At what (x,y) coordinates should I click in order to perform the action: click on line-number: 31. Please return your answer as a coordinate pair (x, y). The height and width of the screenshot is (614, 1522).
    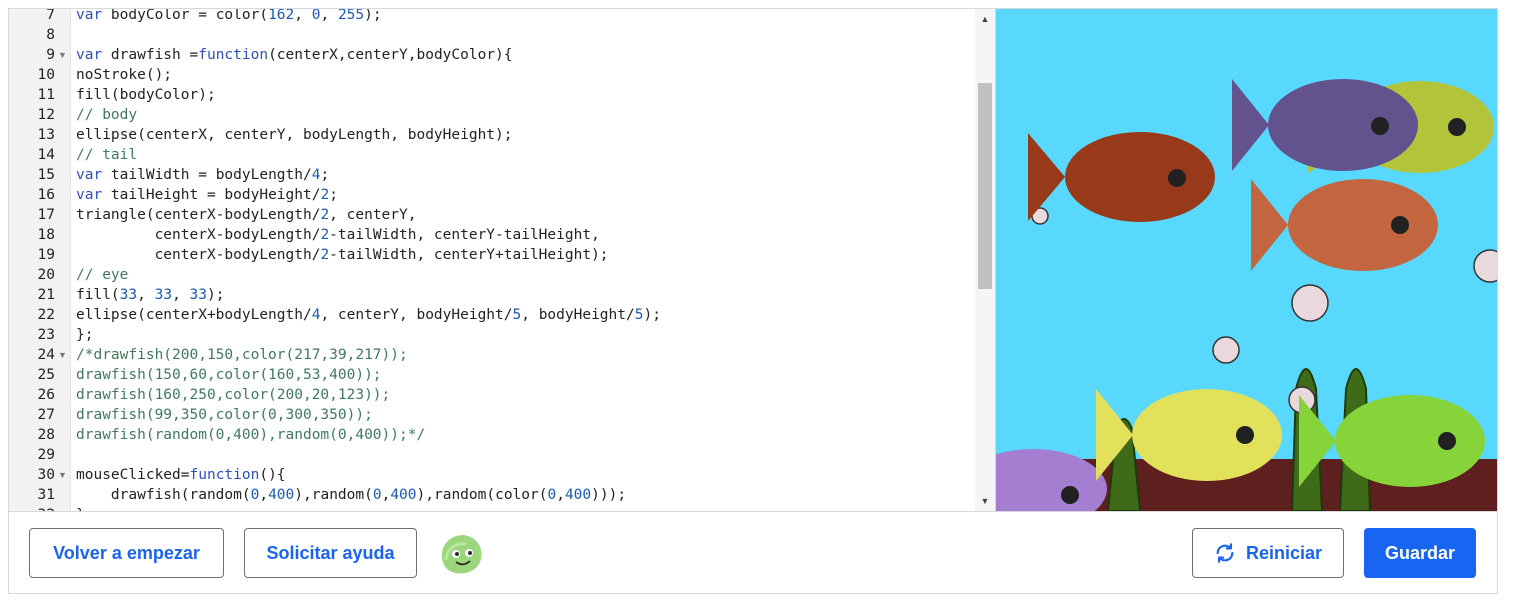
    Looking at the image, I should click on (46, 495).